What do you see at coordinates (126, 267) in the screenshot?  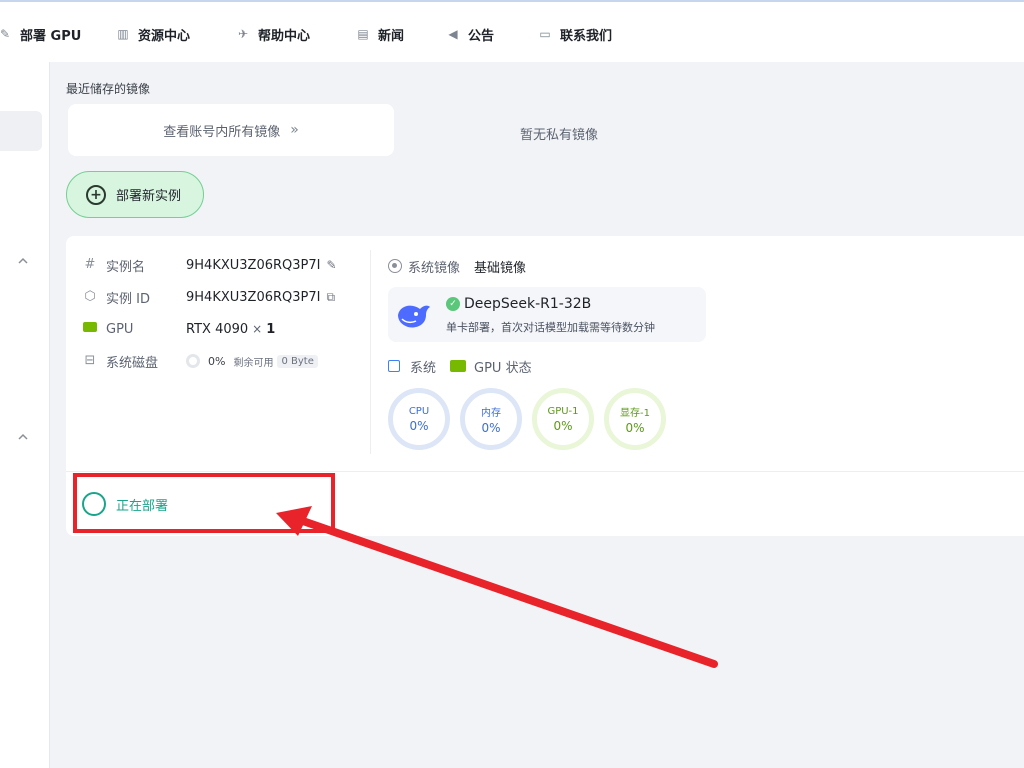 I see `instance-name-label: 实例名` at bounding box center [126, 267].